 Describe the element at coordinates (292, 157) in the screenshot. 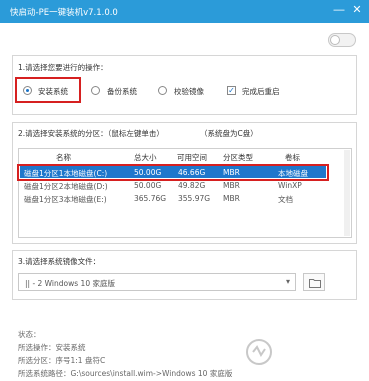

I see `column-header-label: 卷标` at that location.